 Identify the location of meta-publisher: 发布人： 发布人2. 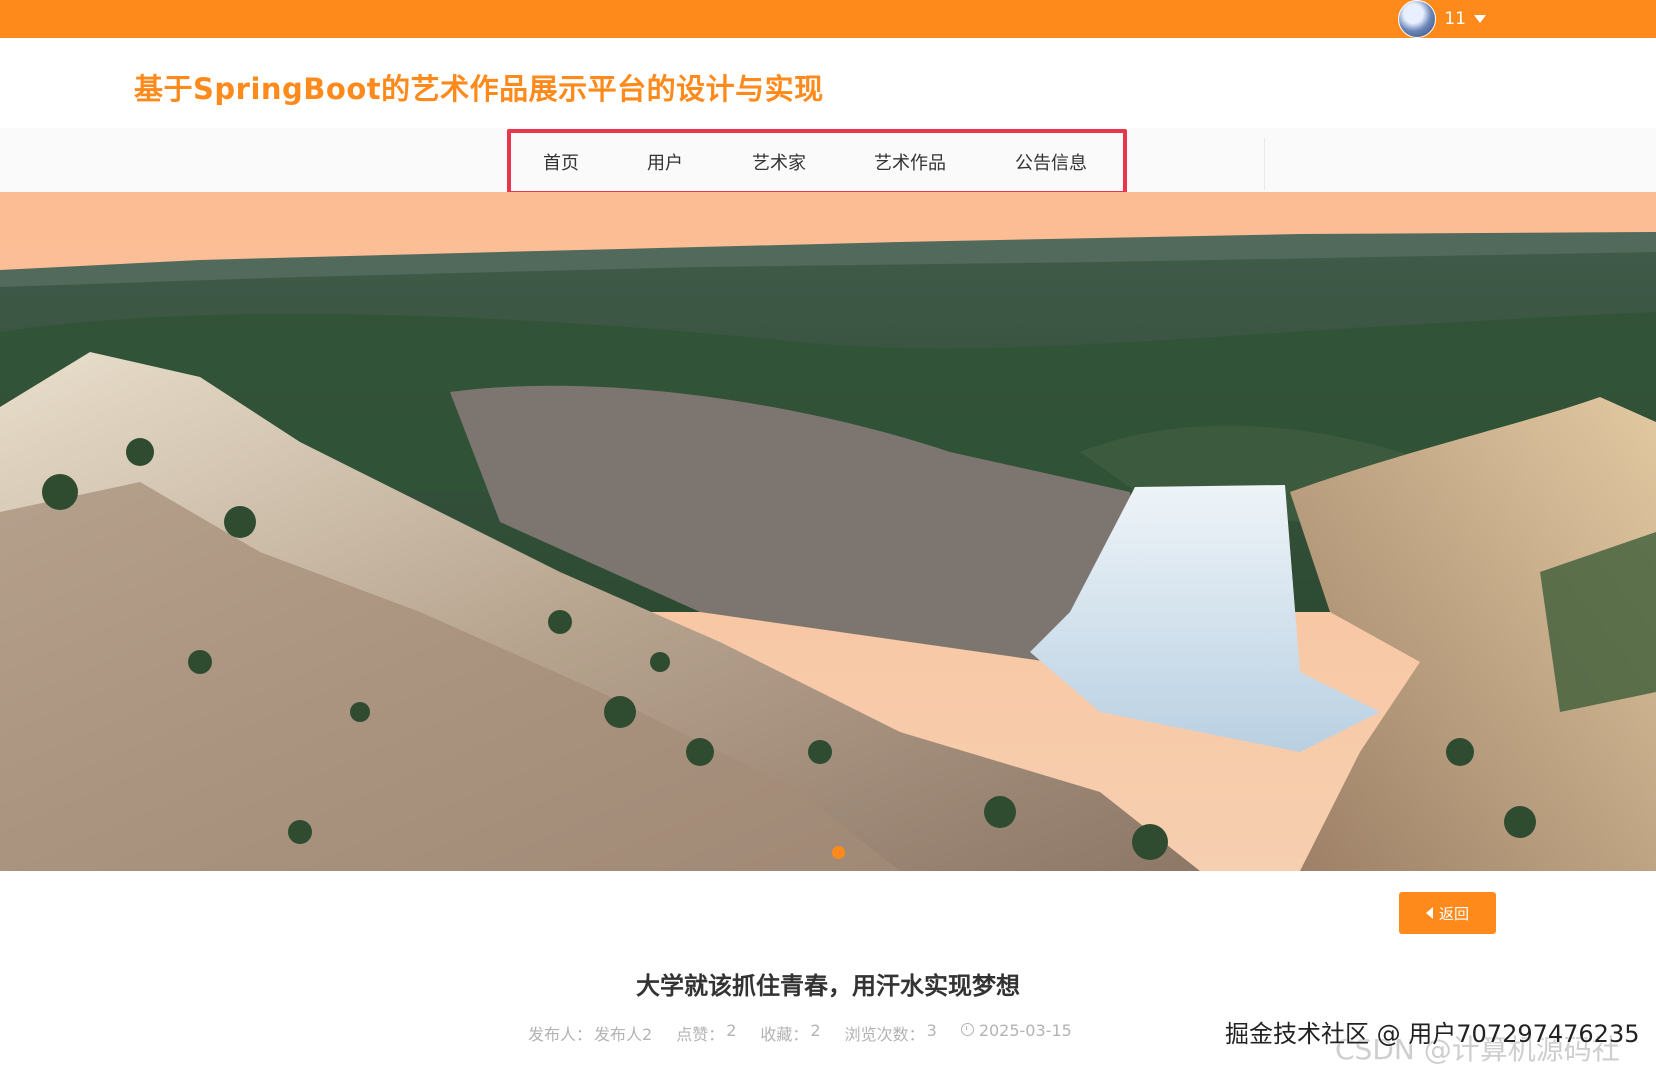
(590, 1033).